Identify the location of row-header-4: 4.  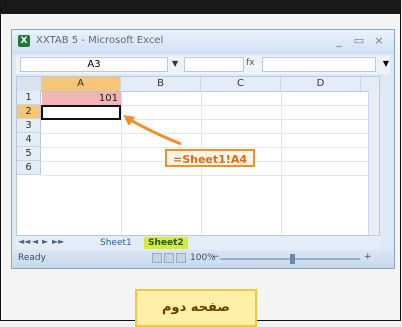
(29, 140).